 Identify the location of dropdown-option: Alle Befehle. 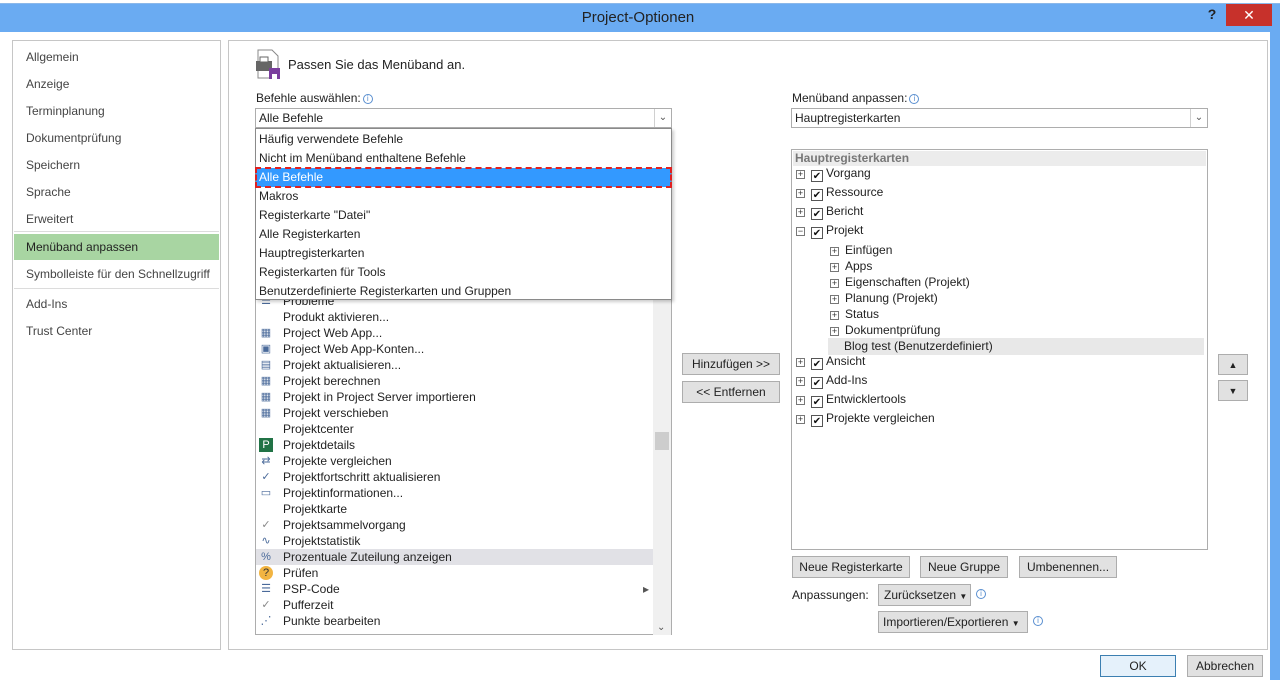
(463, 177).